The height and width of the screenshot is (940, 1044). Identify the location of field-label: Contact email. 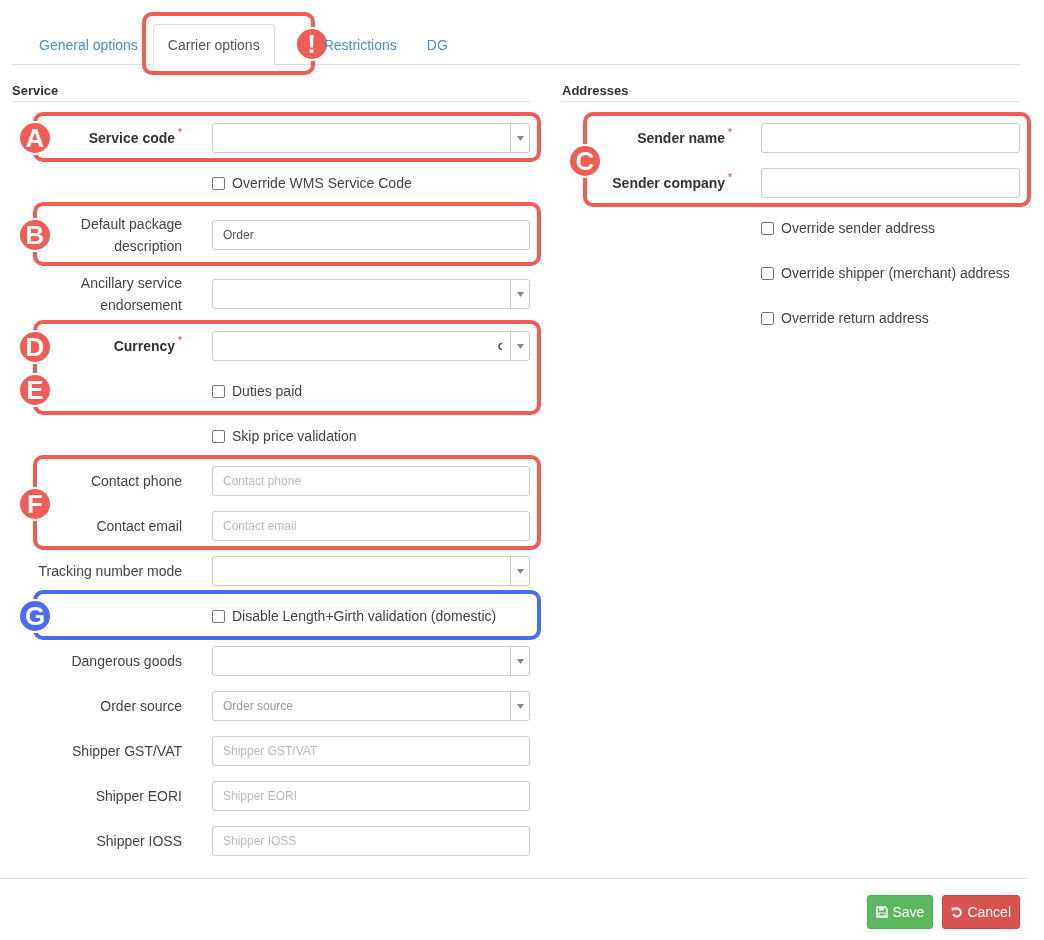
(139, 526).